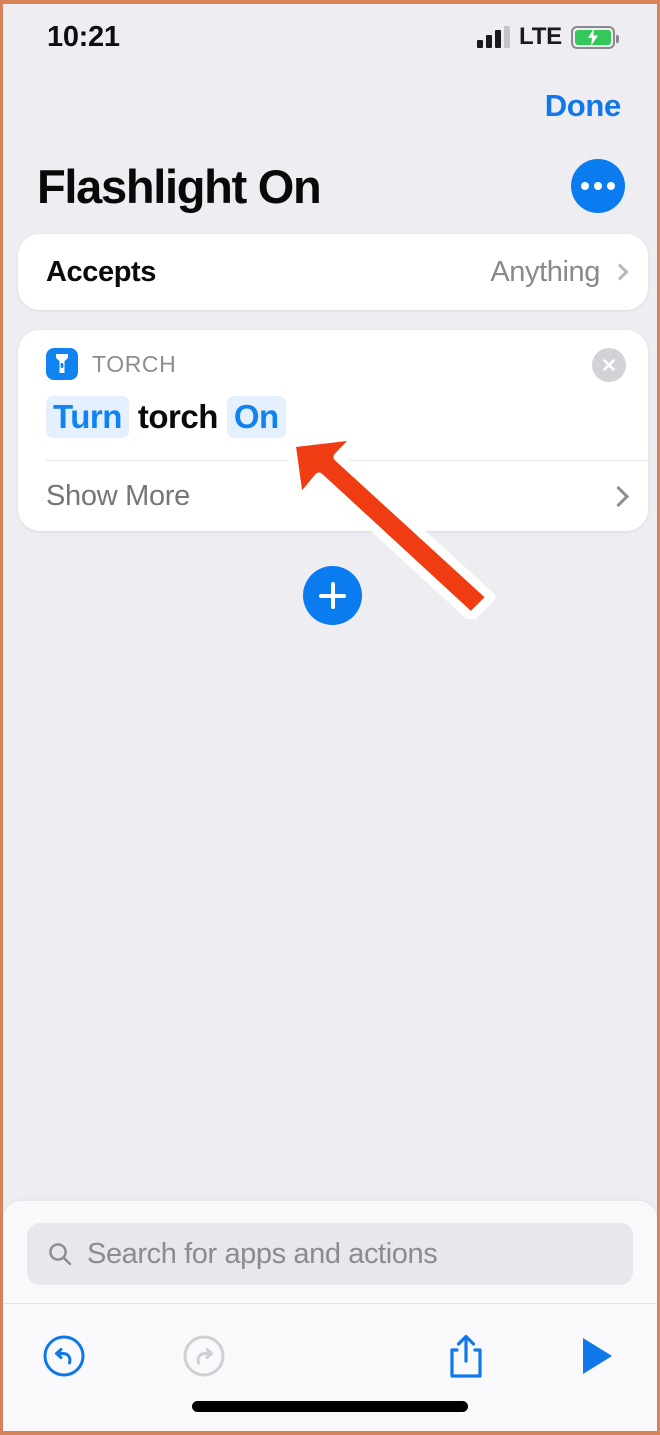 This screenshot has width=660, height=1435. I want to click on action-token-state: On, so click(256, 417).